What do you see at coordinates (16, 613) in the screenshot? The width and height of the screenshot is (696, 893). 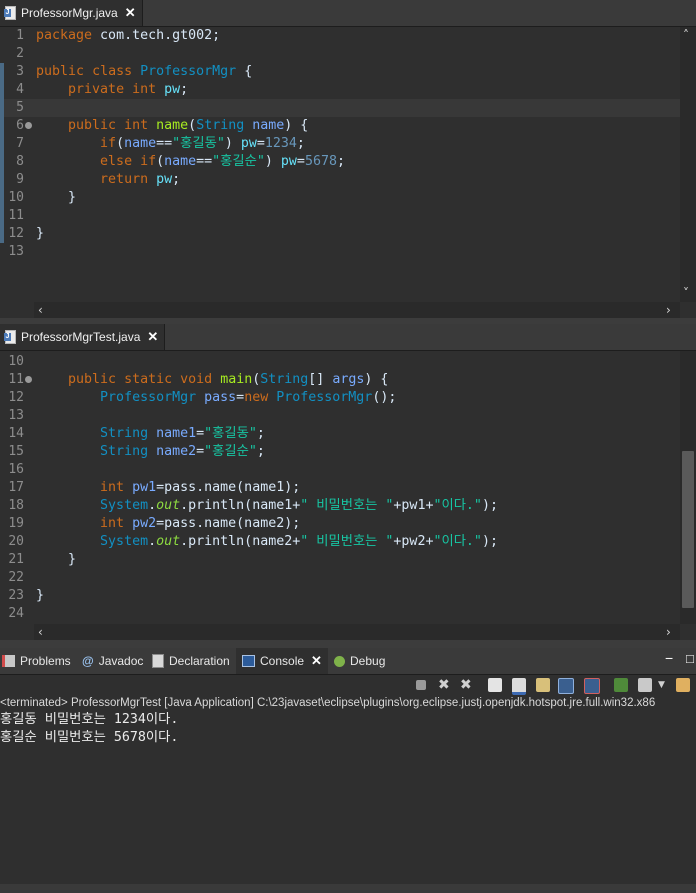 I see `code-line: 24` at bounding box center [16, 613].